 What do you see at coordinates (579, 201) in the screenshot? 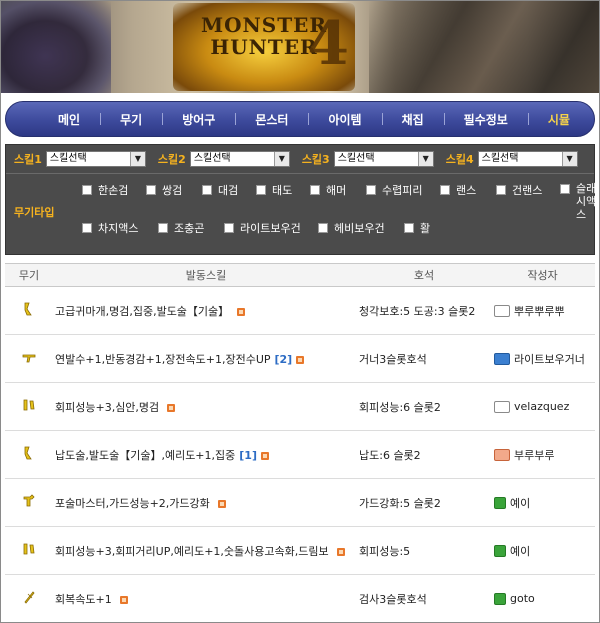
I see `weapon-type-option: 슬래시액스` at bounding box center [579, 201].